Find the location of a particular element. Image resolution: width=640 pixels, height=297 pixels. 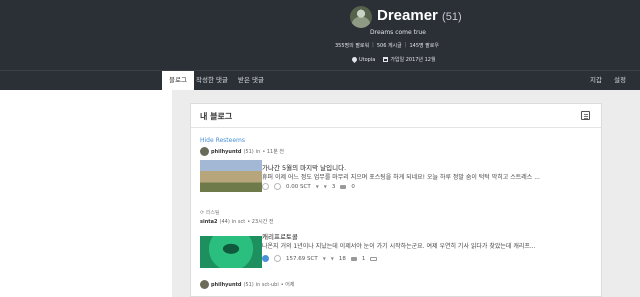

hide-resteems-link: Hide Resteems is located at coordinates (222, 140).